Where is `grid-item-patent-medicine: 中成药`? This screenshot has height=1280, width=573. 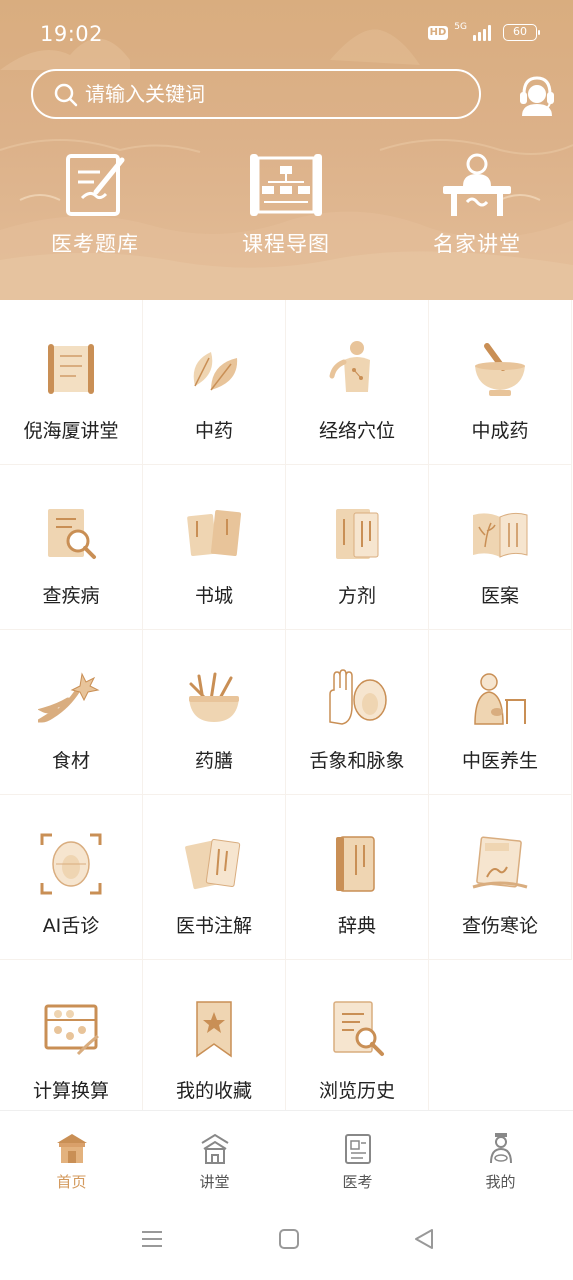 grid-item-patent-medicine: 中成药 is located at coordinates (500, 382).